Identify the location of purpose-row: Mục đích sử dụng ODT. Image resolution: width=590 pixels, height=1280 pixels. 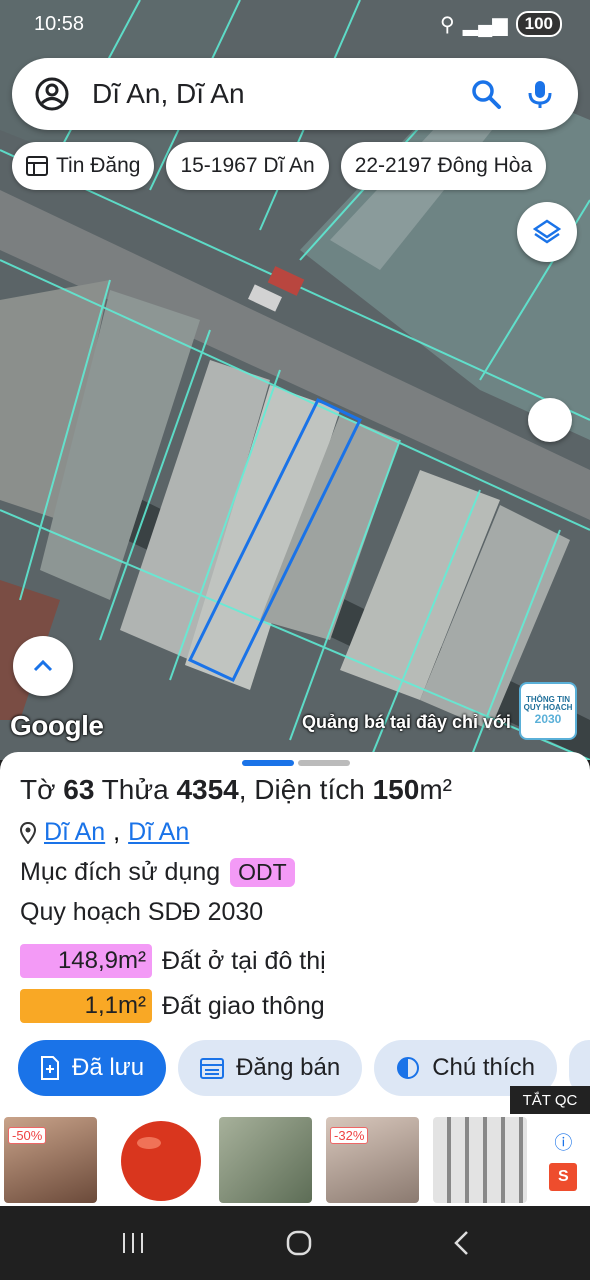
(157, 872).